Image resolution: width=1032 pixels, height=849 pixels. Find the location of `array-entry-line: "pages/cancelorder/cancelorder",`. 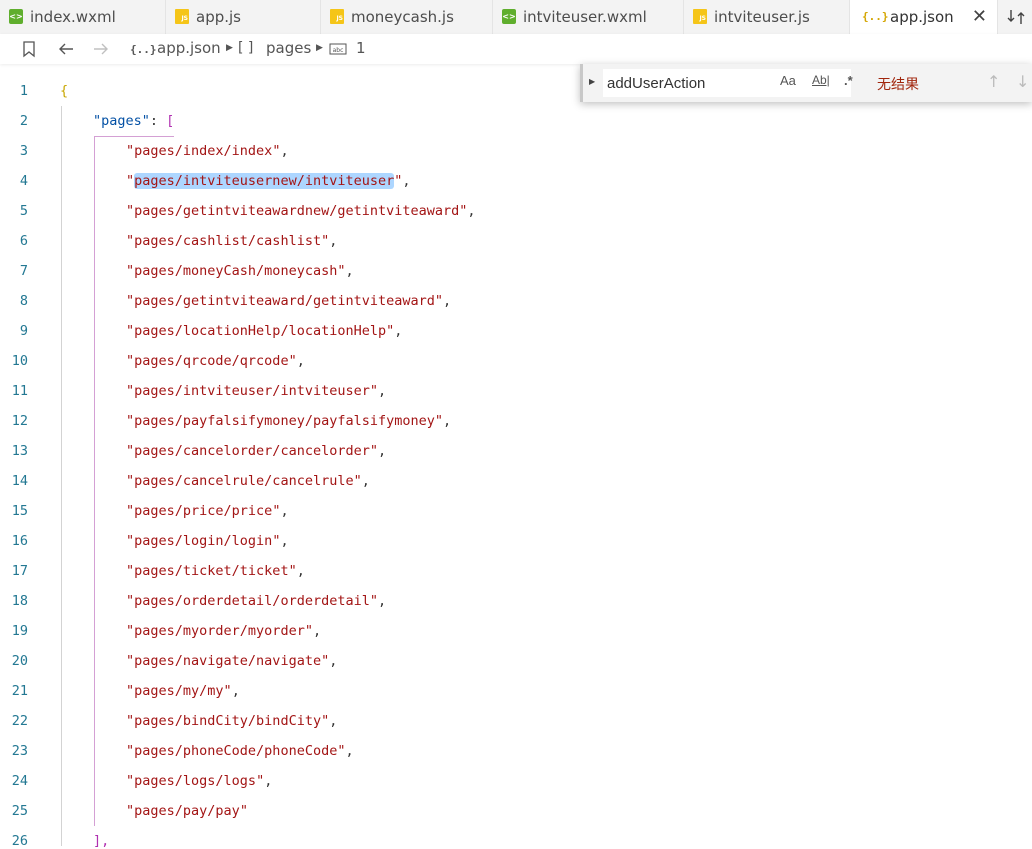

array-entry-line: "pages/cancelorder/cancelorder", is located at coordinates (256, 451).